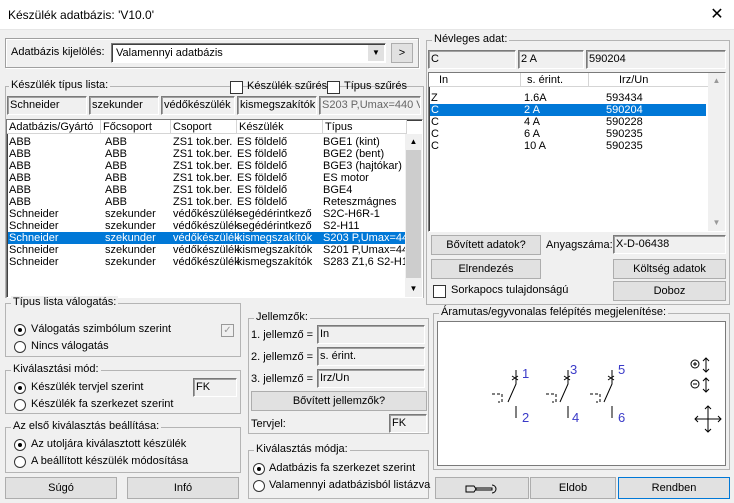  Describe the element at coordinates (371, 356) in the screenshot. I see `prop2-value: s. érint.` at that location.